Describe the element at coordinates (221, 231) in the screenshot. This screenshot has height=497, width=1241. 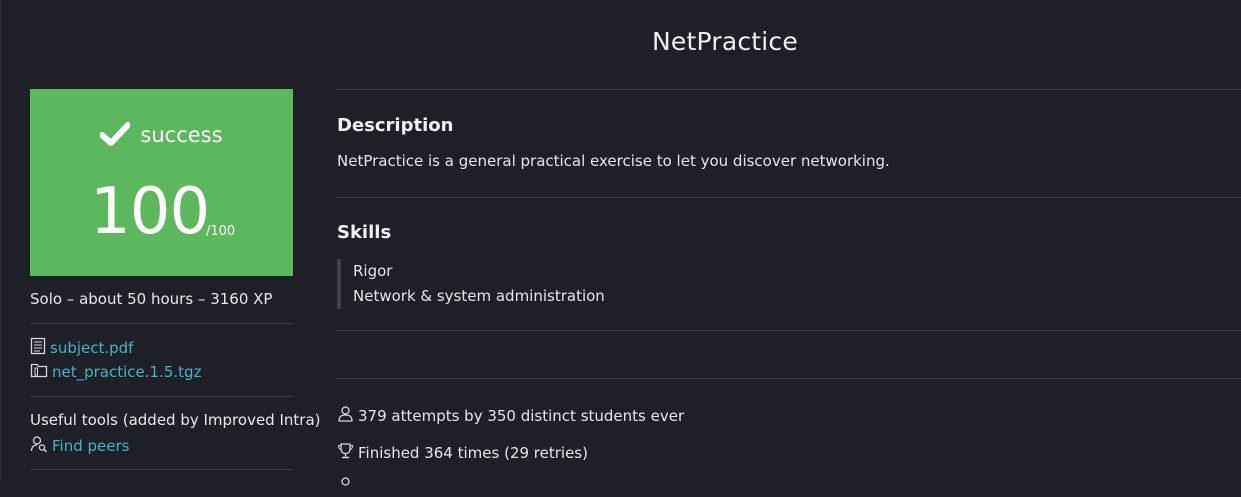
I see `score-max: /100` at that location.